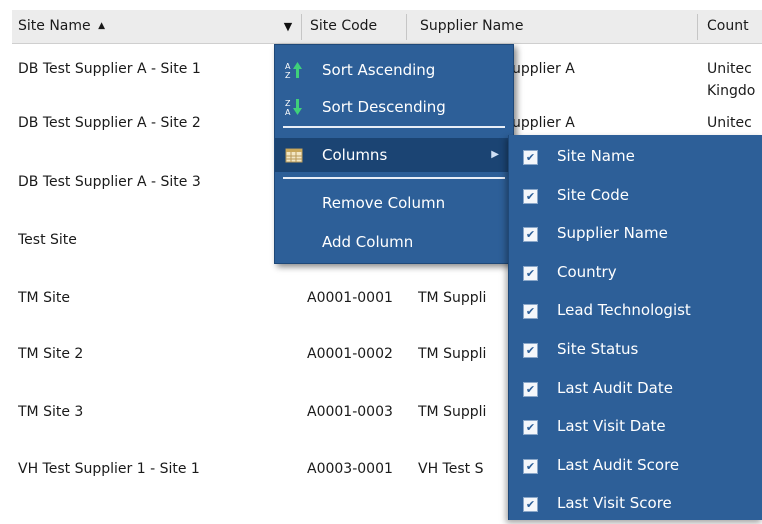 This screenshot has width=762, height=524. Describe the element at coordinates (451, 469) in the screenshot. I see `cell-supplier: VH Test S` at that location.